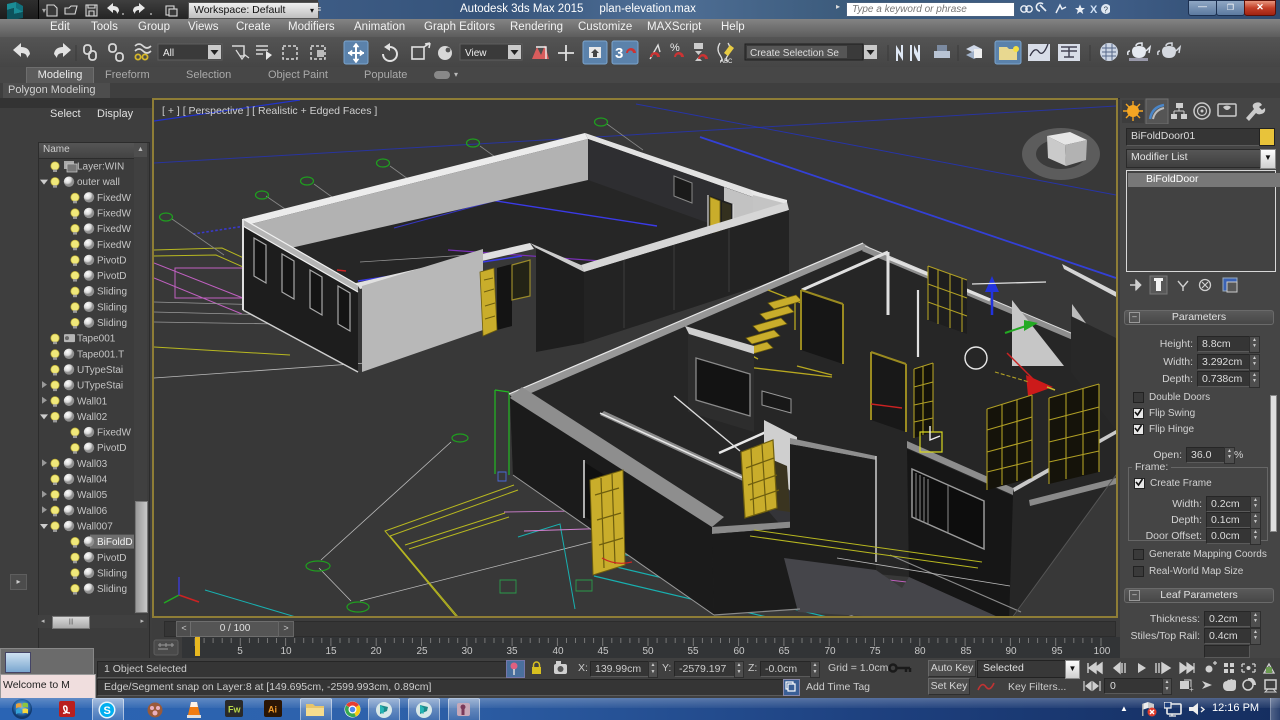 This screenshot has height=720, width=1280. I want to click on svg-text: View, so click(476, 53).